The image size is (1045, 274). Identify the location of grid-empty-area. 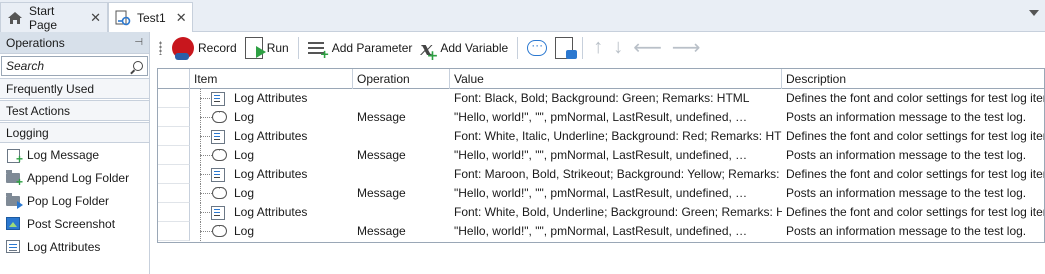
(601, 258).